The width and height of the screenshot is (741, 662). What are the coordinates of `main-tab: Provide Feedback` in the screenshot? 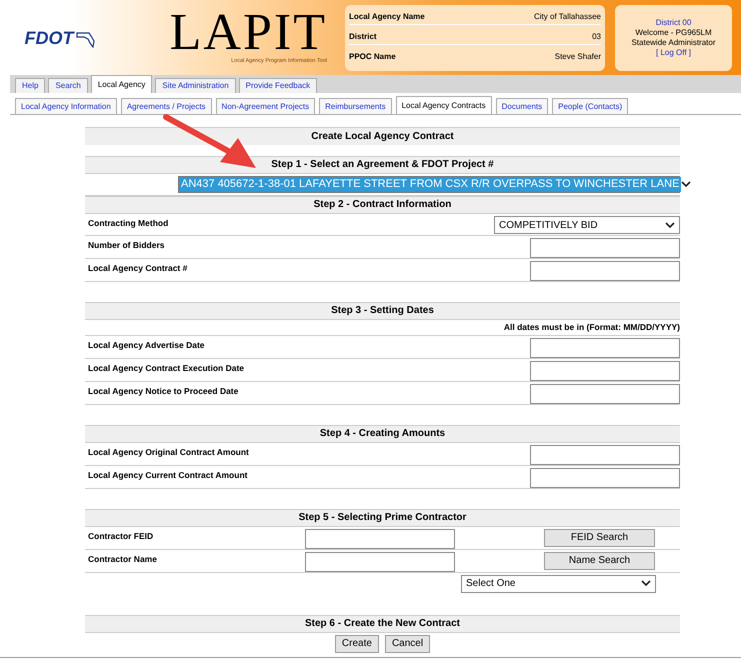 It's located at (278, 85).